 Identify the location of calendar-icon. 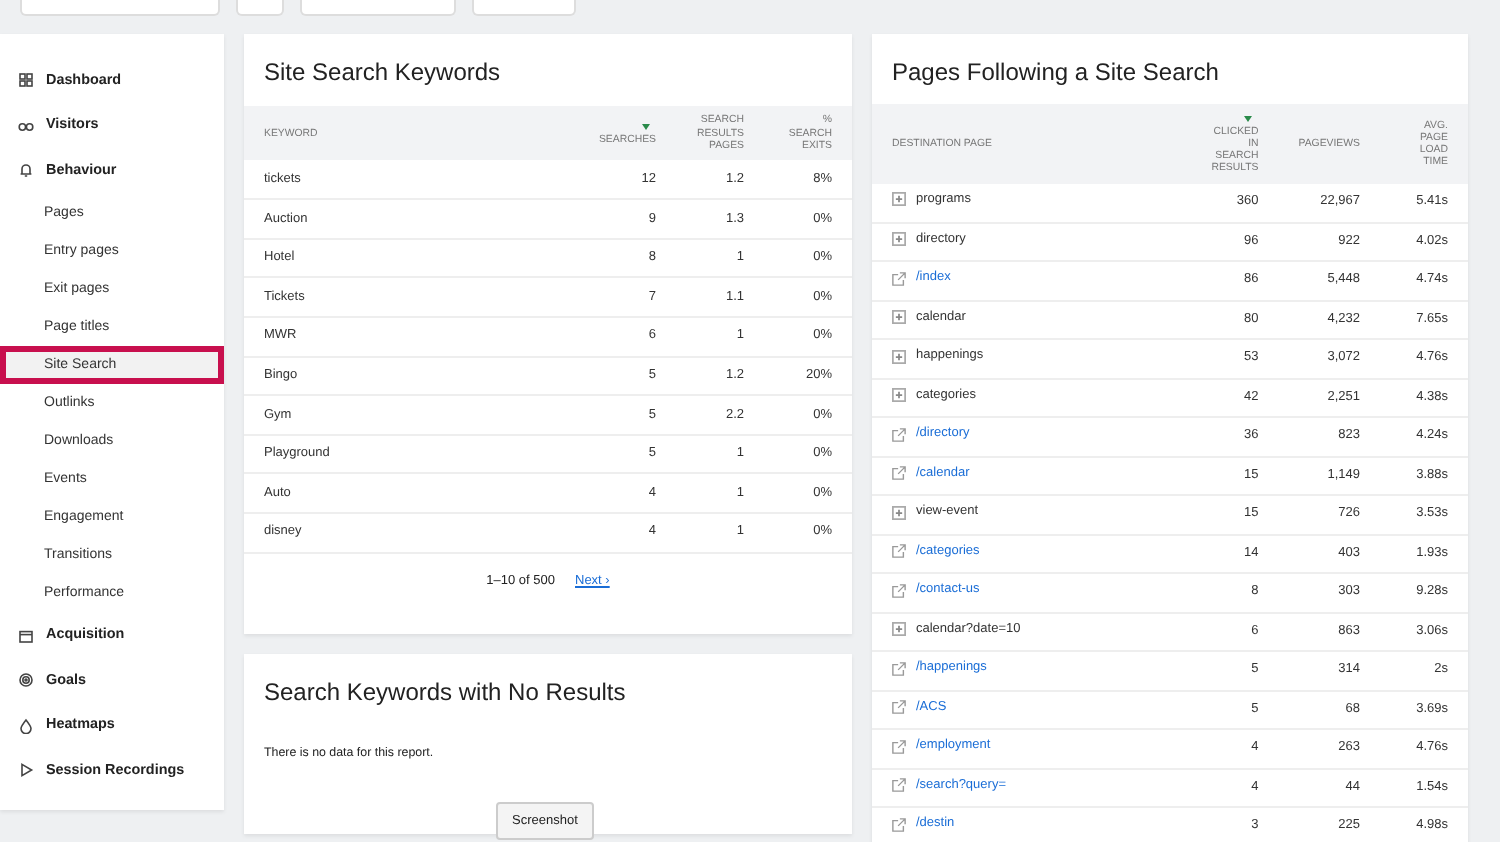
(26, 635).